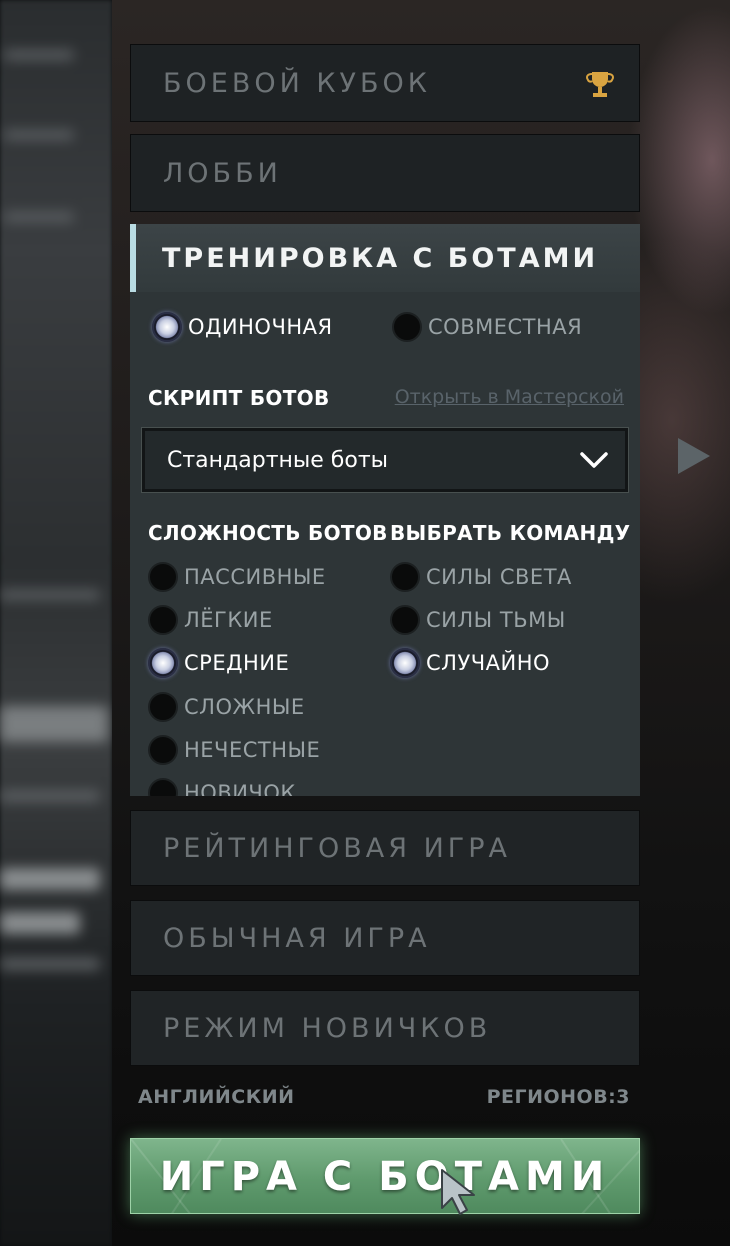  Describe the element at coordinates (694, 456) in the screenshot. I see `right-arrow-icon` at that location.